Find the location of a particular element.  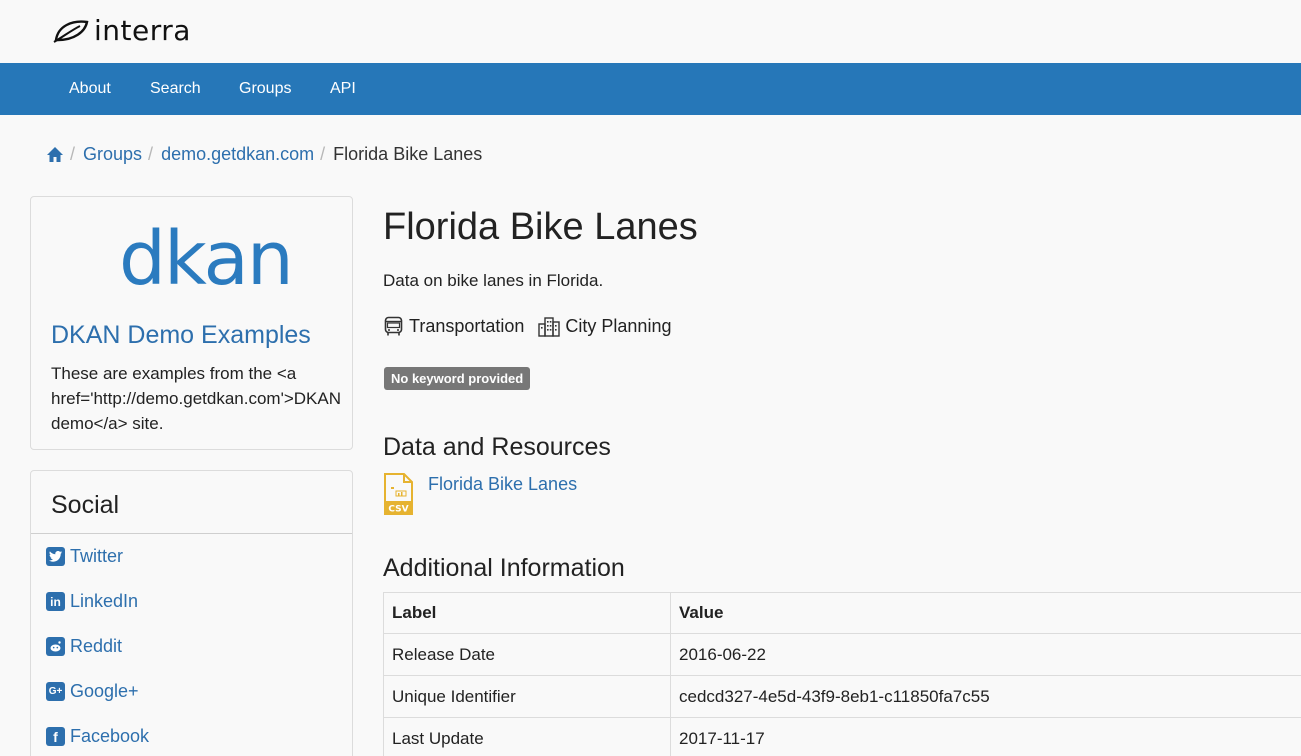

divider is located at coordinates (191, 533).